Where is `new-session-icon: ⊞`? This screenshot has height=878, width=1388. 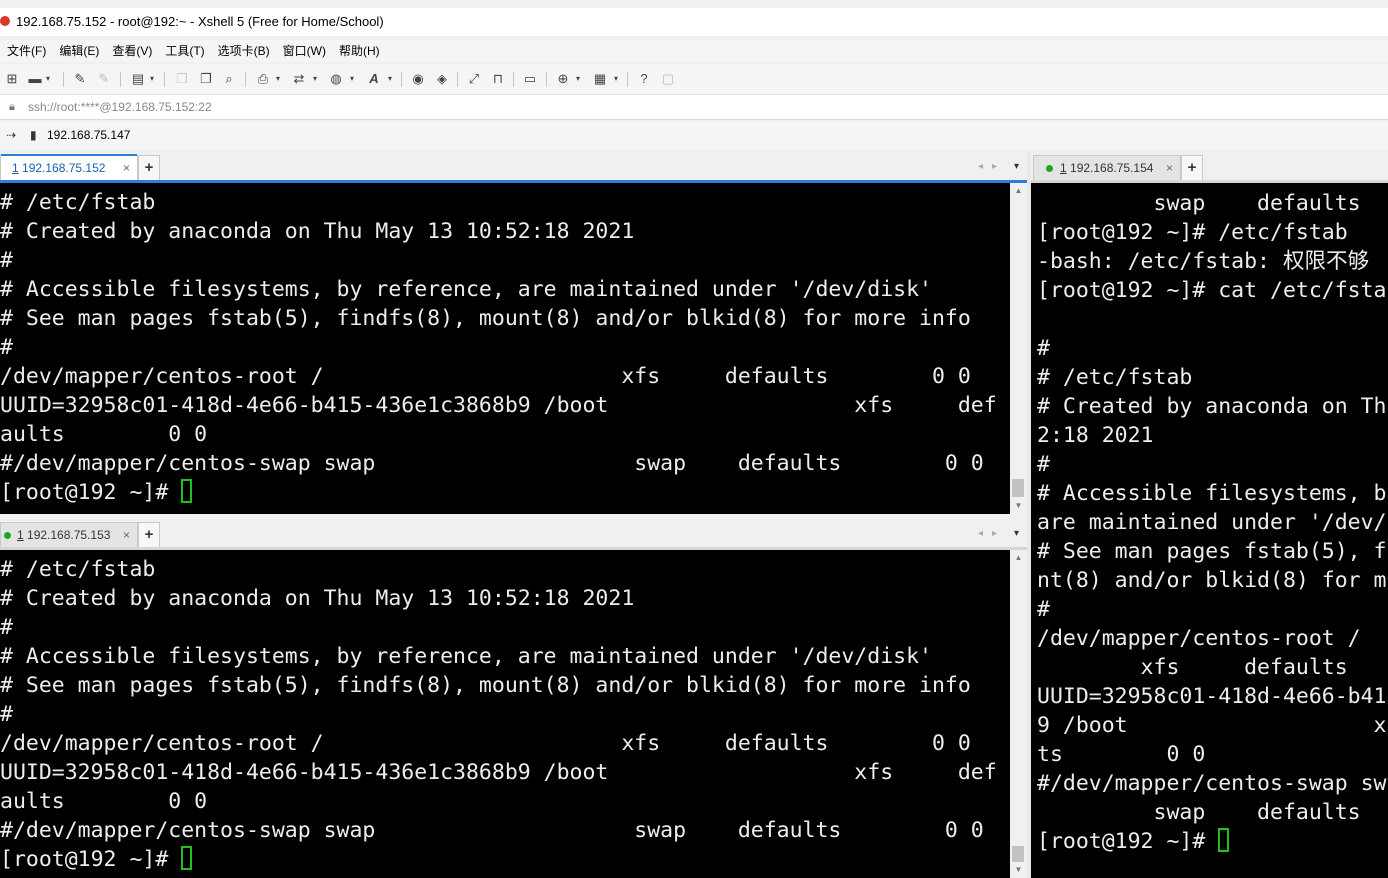 new-session-icon: ⊞ is located at coordinates (12, 79).